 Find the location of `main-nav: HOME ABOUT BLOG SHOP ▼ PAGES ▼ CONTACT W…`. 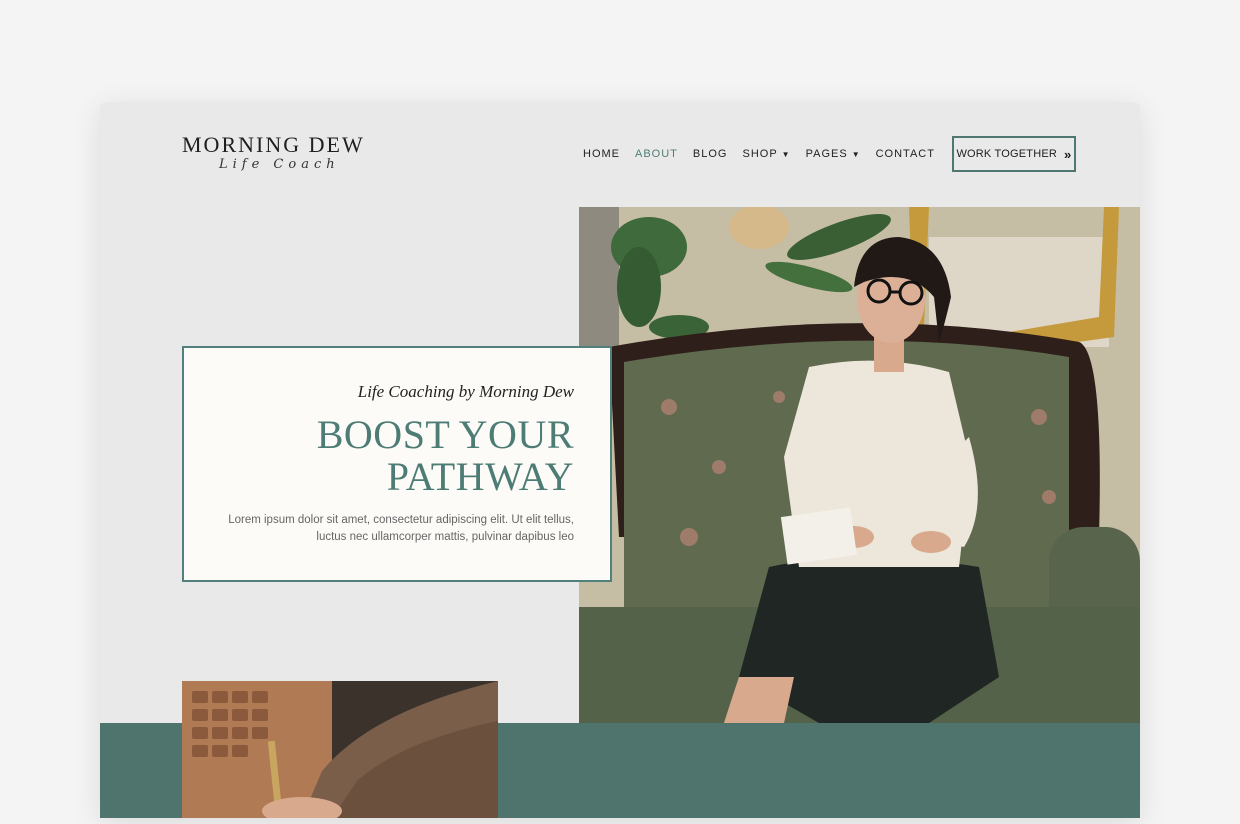

main-nav: HOME ABOUT BLOG SHOP ▼ PAGES ▼ CONTACT W… is located at coordinates (829, 154).